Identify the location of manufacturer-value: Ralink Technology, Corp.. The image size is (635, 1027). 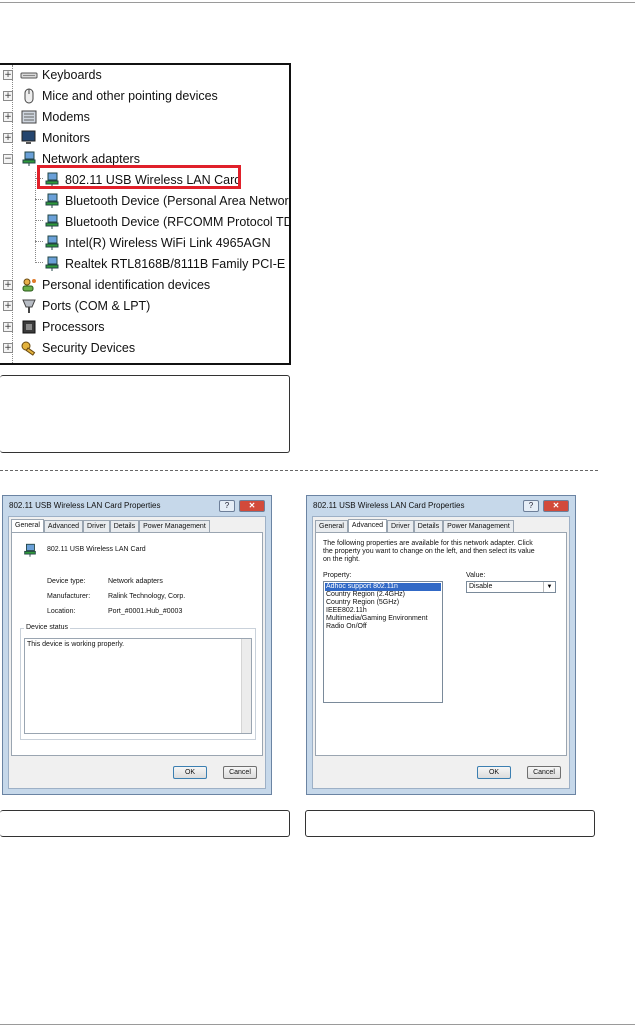
(147, 596).